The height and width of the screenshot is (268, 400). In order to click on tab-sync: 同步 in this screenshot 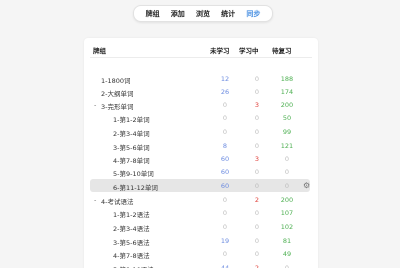, I will do `click(253, 14)`.